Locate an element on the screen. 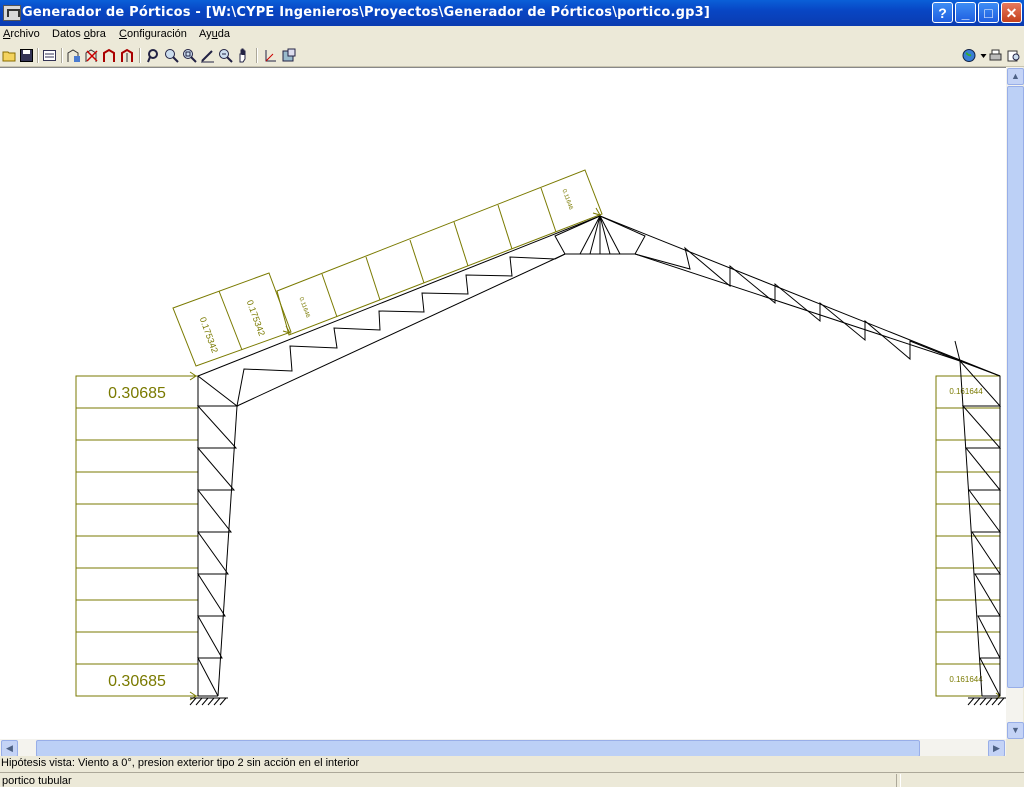 This screenshot has width=1024, height=787. pencil-icon is located at coordinates (207, 55).